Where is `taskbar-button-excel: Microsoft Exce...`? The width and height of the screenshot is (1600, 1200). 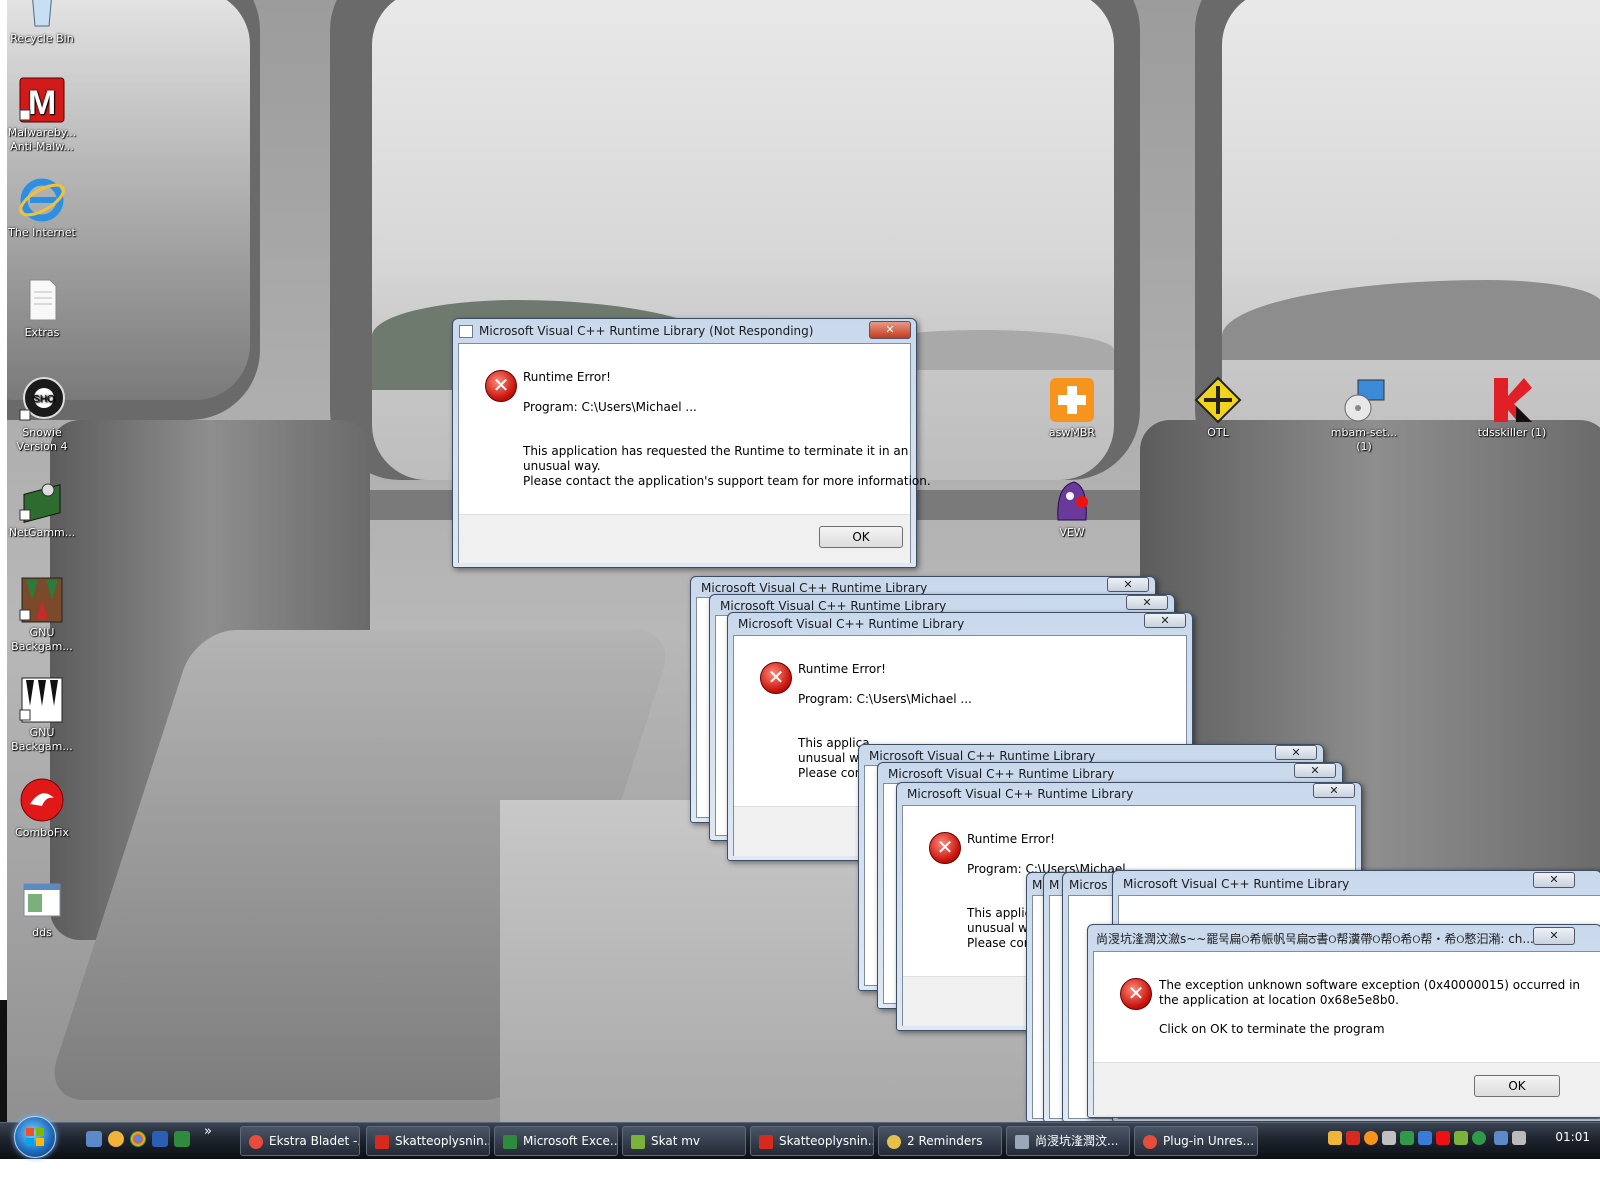
taskbar-button-excel: Microsoft Exce... is located at coordinates (556, 1141).